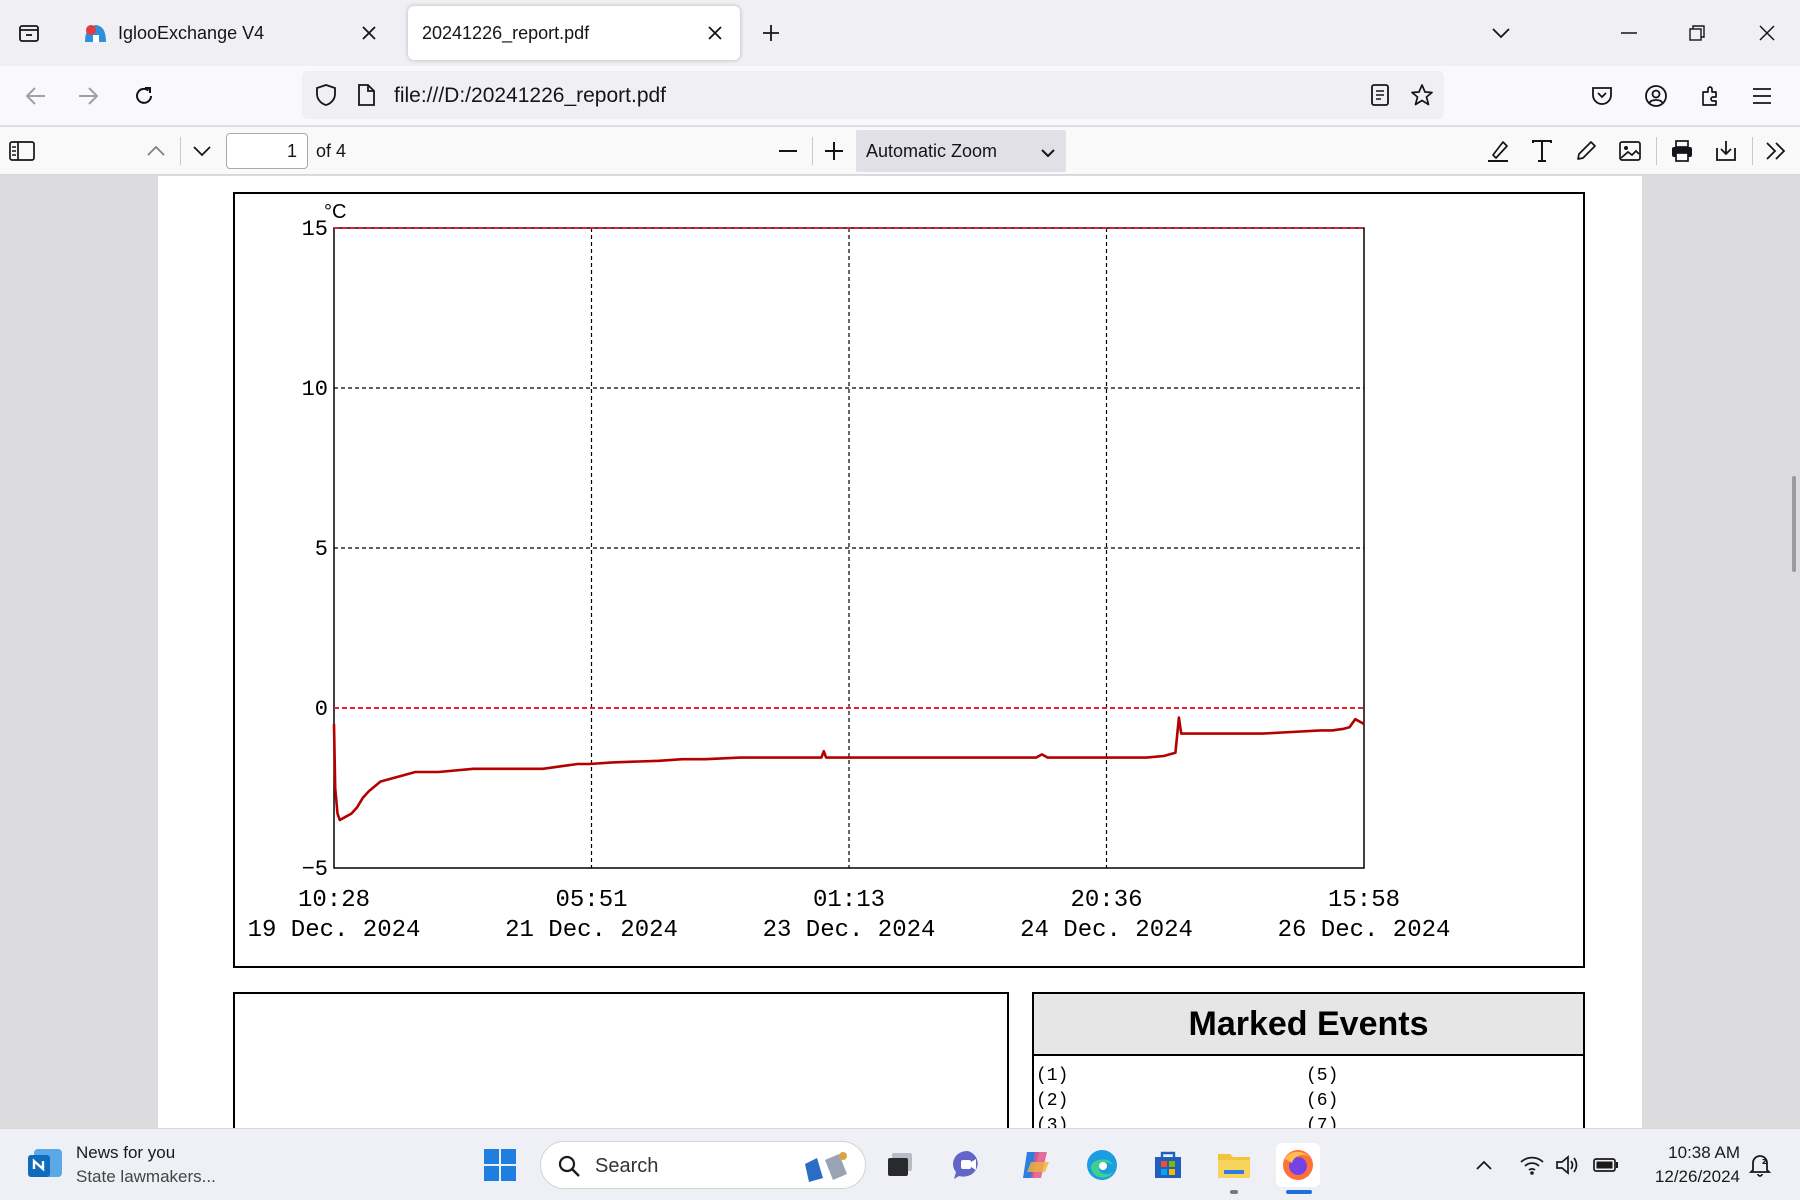  I want to click on page-number-input: 1, so click(267, 151).